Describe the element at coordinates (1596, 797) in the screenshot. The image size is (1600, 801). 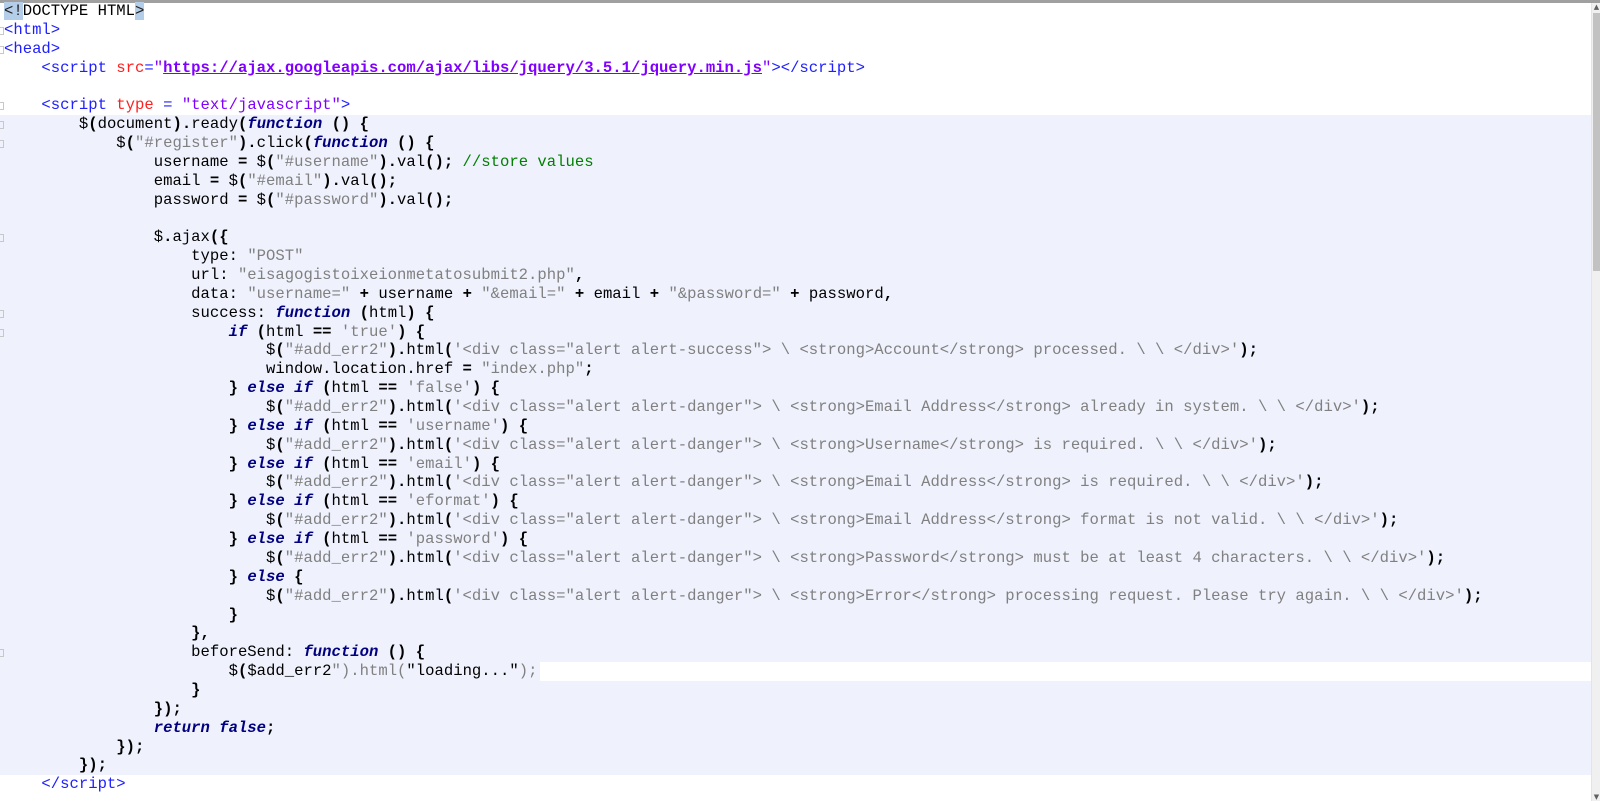
I see `scroll-down-arrow-icon: ▼` at that location.